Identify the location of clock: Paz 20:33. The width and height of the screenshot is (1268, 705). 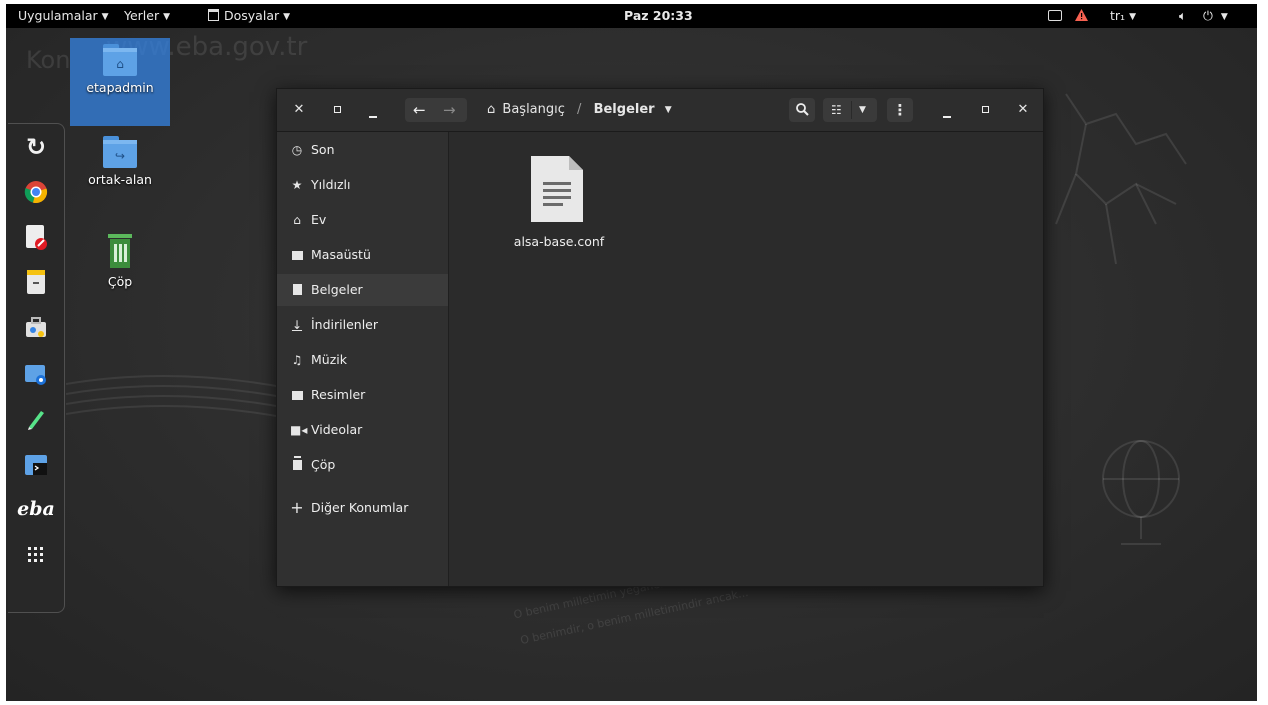
(658, 16).